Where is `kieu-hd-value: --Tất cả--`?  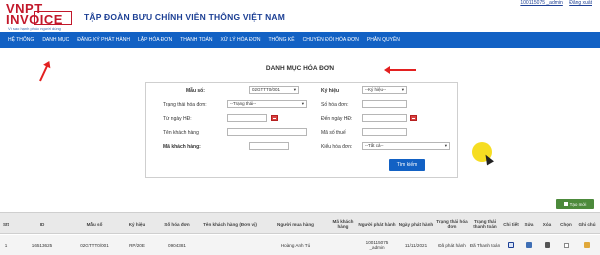
kieu-hd-value: --Tất cả-- is located at coordinates (374, 145).